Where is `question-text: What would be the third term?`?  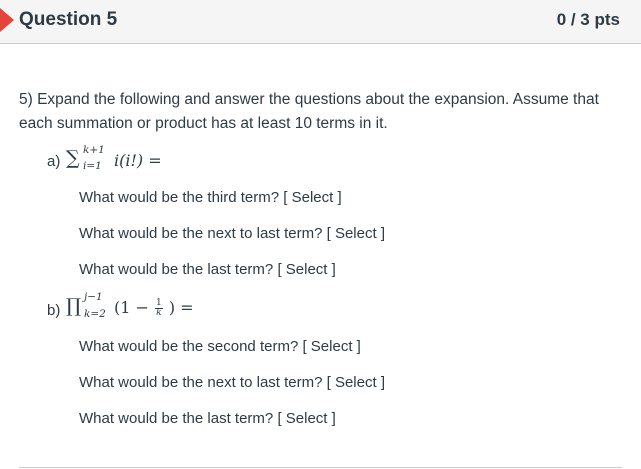 question-text: What would be the third term? is located at coordinates (181, 197).